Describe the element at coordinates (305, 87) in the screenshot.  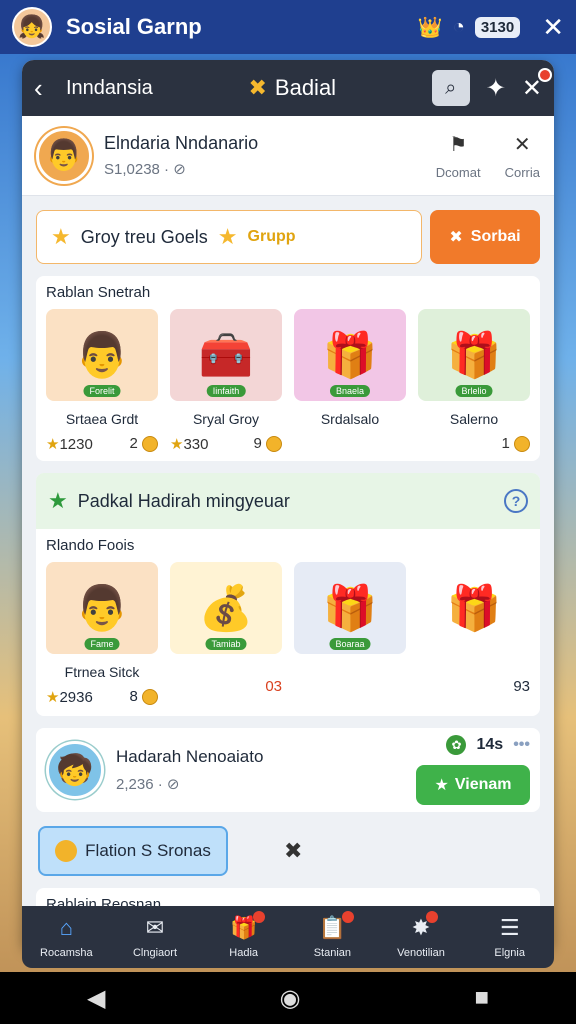
I see `panel-title: Badial` at that location.